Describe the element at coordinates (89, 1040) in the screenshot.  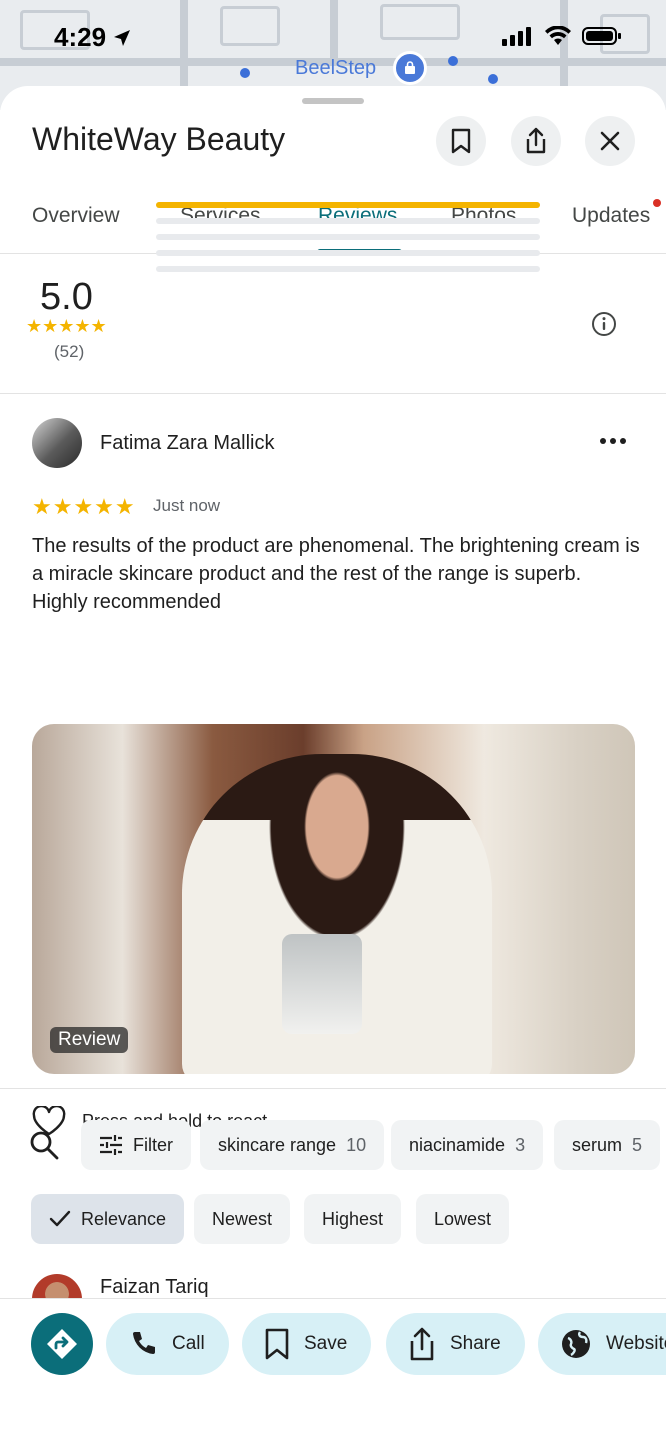
I see `review-media-label: Review` at that location.